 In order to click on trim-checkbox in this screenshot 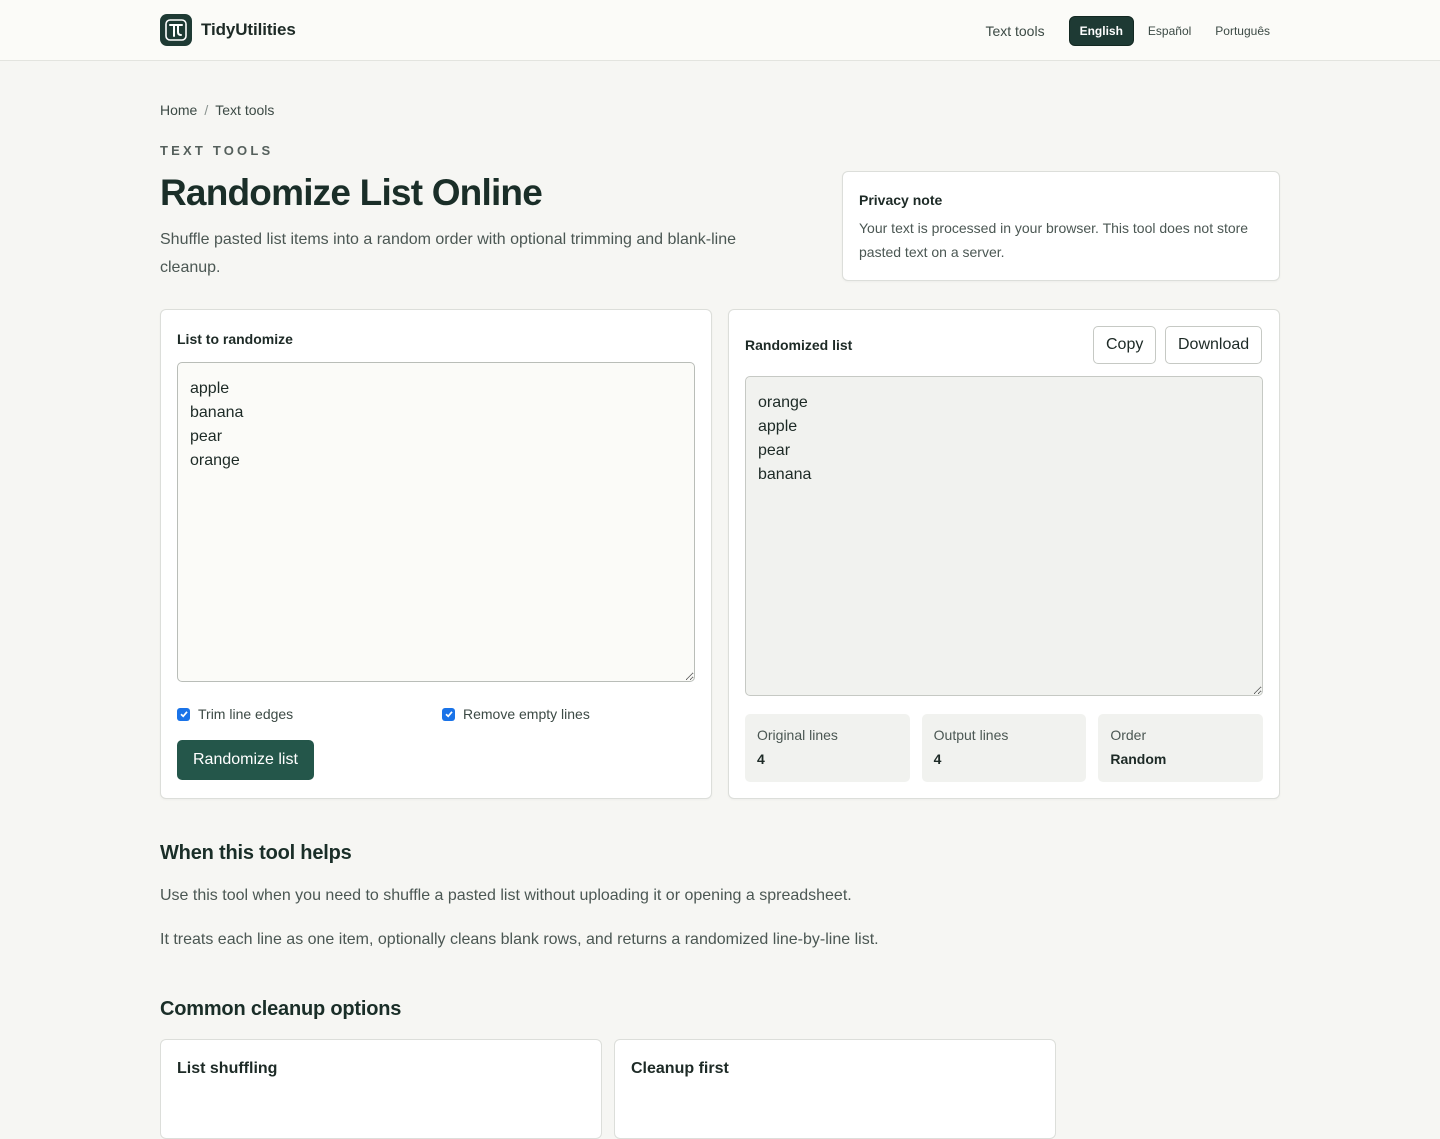, I will do `click(183, 714)`.